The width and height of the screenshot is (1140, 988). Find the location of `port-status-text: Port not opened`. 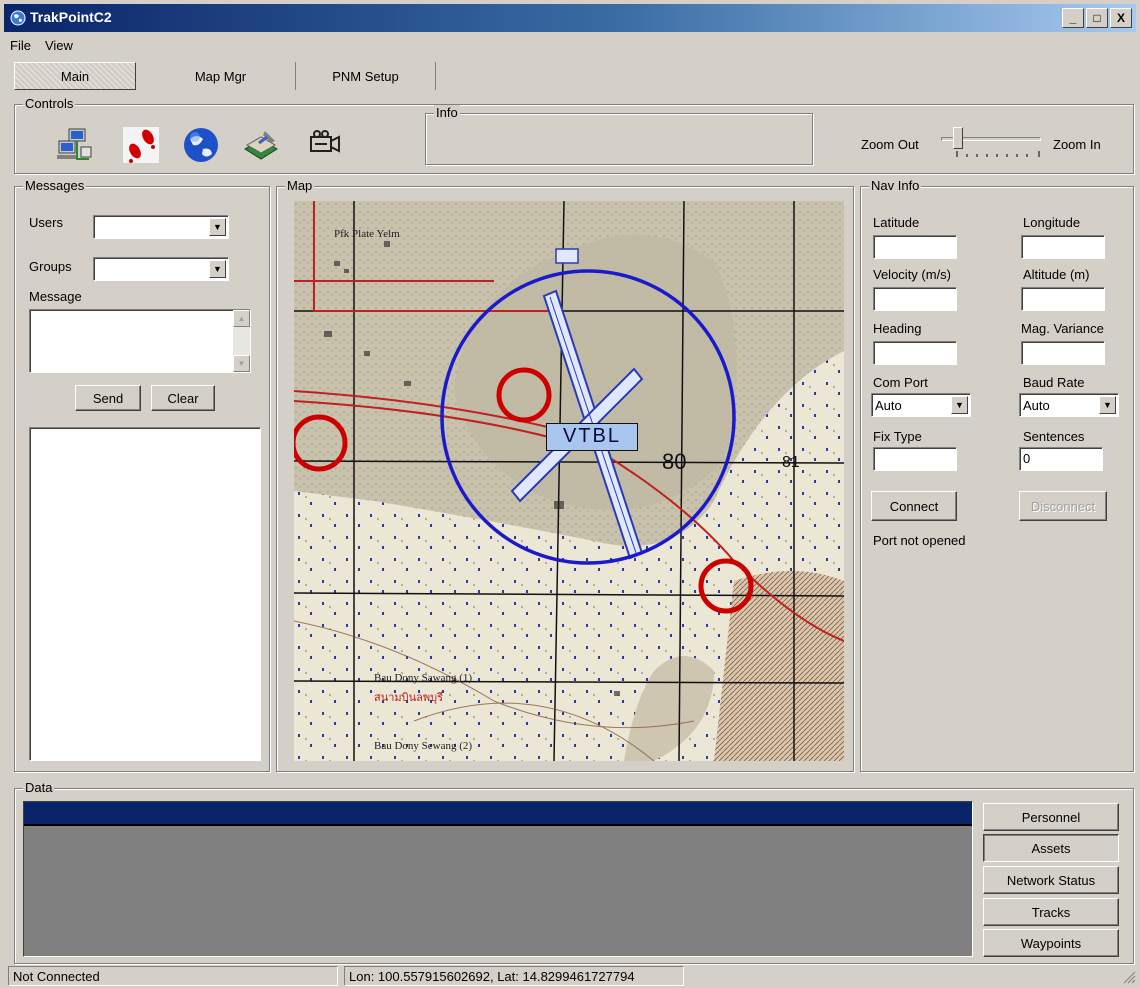

port-status-text: Port not opened is located at coordinates (919, 540).